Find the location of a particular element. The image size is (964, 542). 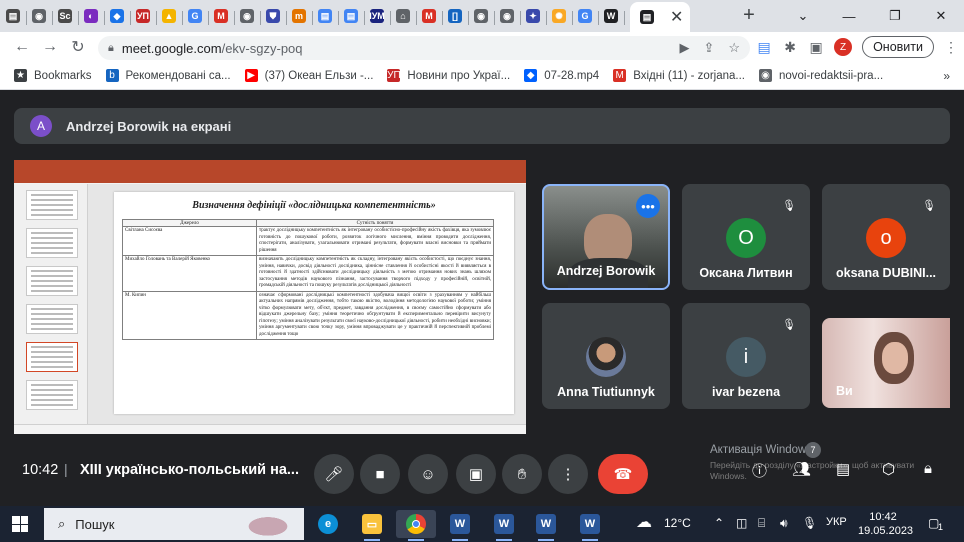

mic-tray-icon: 🎙︎ is located at coordinates (809, 523).